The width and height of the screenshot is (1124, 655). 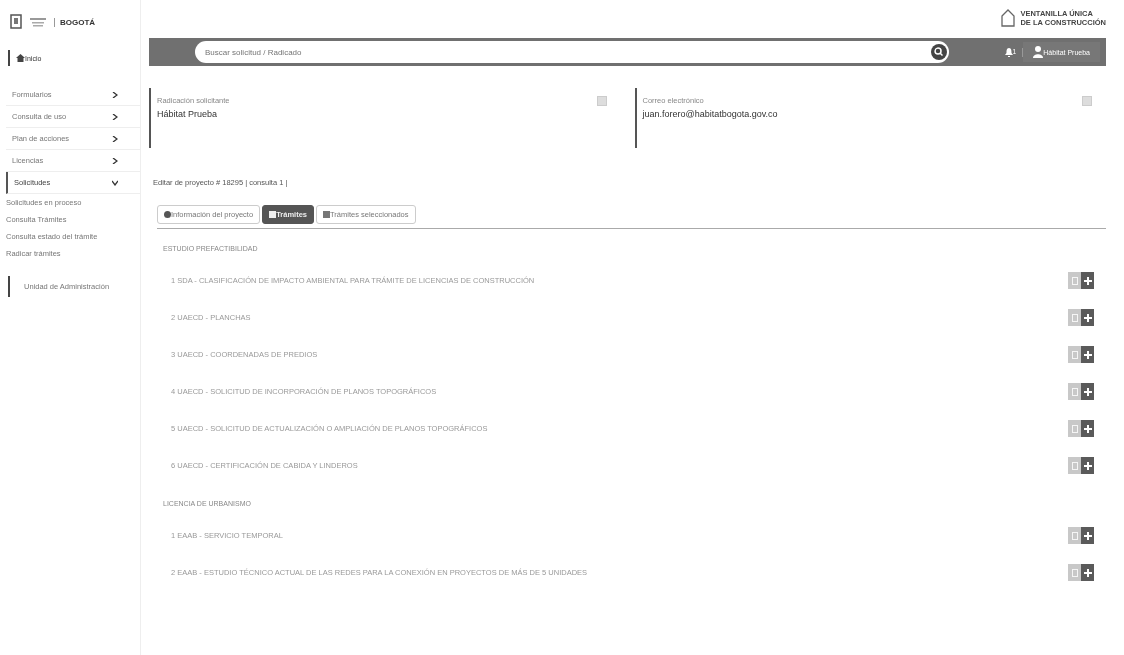 I want to click on search-field: Buscar solicitud / Radicado, so click(x=563, y=52).